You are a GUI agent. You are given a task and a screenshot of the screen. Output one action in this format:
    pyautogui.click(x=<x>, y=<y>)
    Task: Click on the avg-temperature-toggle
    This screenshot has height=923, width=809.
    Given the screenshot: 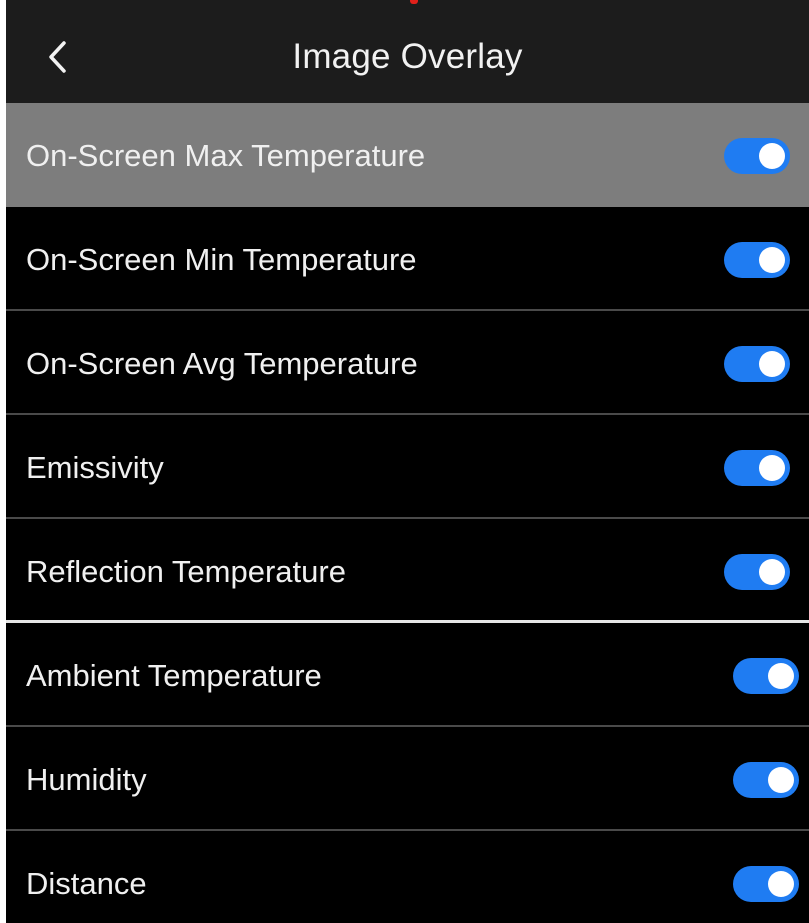 What is the action you would take?
    pyautogui.click(x=757, y=364)
    